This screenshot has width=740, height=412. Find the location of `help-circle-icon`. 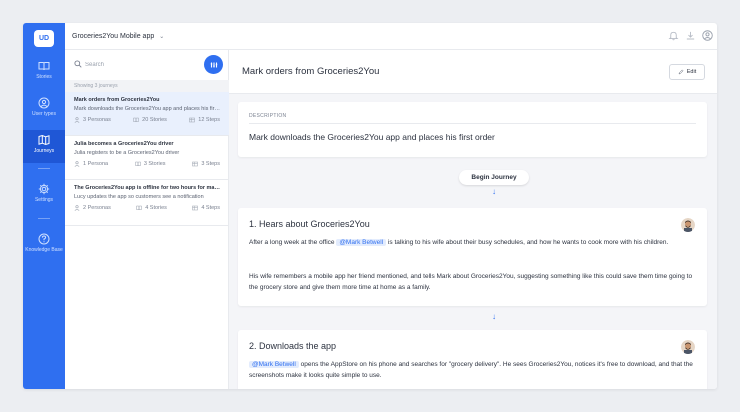

help-circle-icon is located at coordinates (44, 239).